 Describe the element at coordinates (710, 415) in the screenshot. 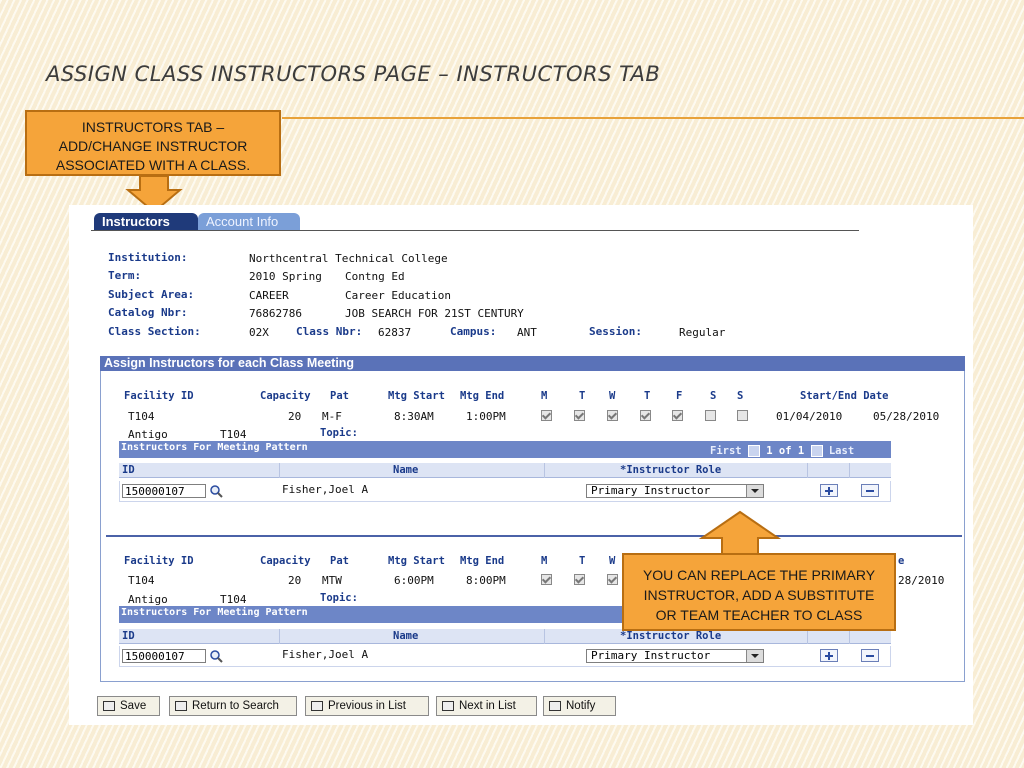

I see `day-checkbox-sat` at that location.